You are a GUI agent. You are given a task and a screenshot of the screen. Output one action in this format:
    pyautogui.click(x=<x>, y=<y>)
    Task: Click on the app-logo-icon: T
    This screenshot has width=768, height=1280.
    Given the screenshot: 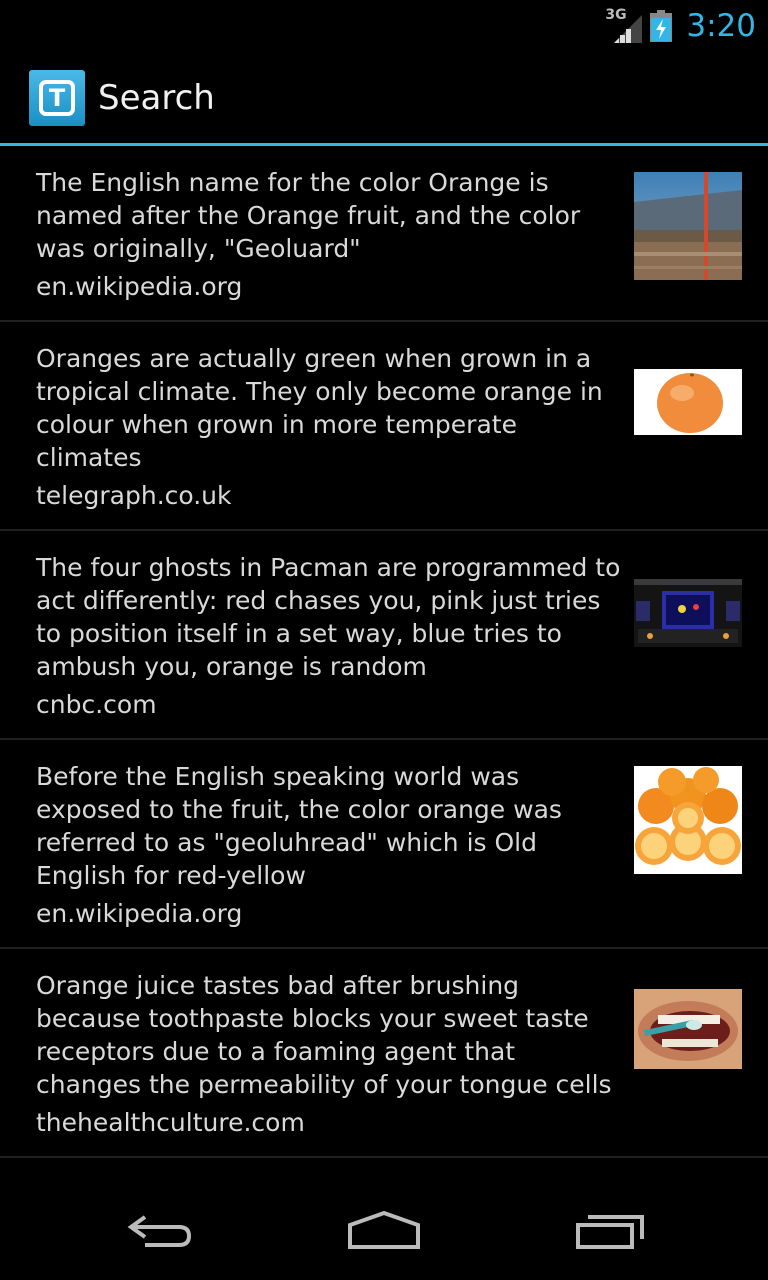 What is the action you would take?
    pyautogui.click(x=57, y=98)
    